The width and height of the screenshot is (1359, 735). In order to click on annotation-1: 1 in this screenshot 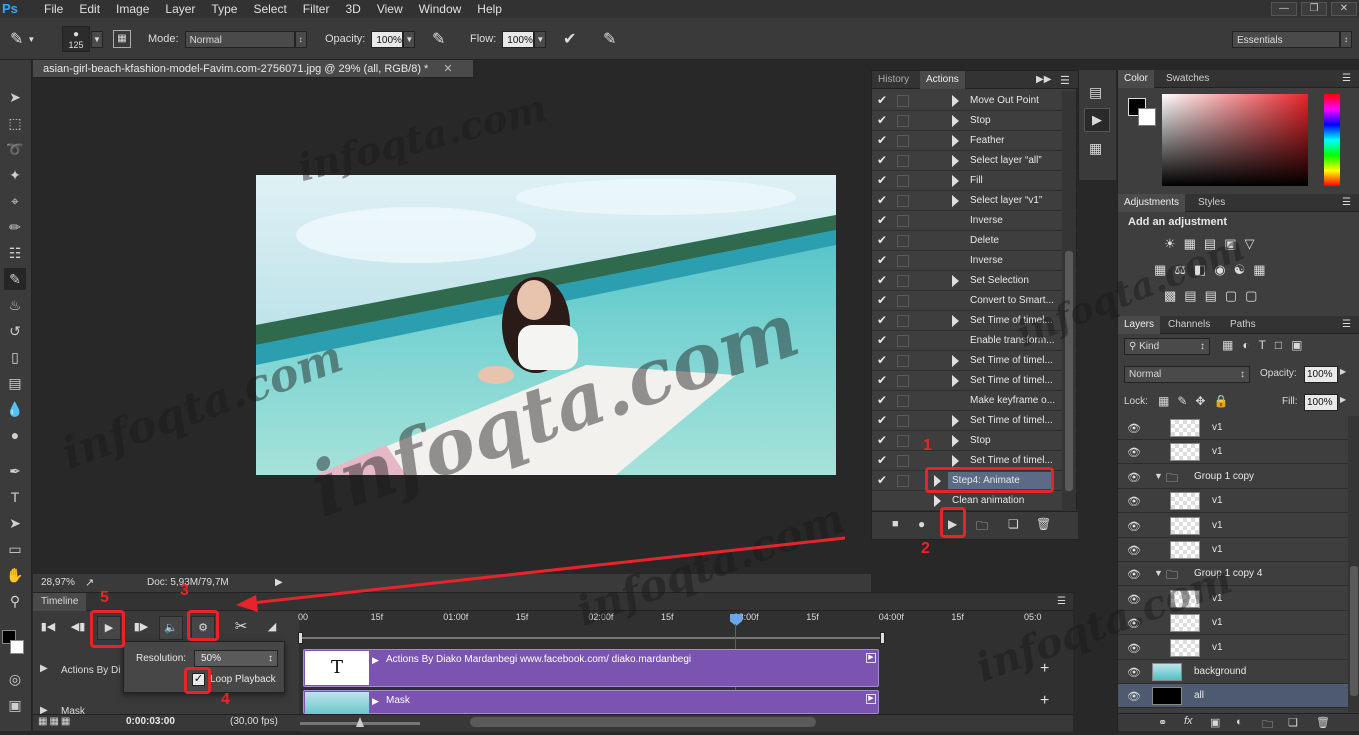, I will do `click(927, 445)`.